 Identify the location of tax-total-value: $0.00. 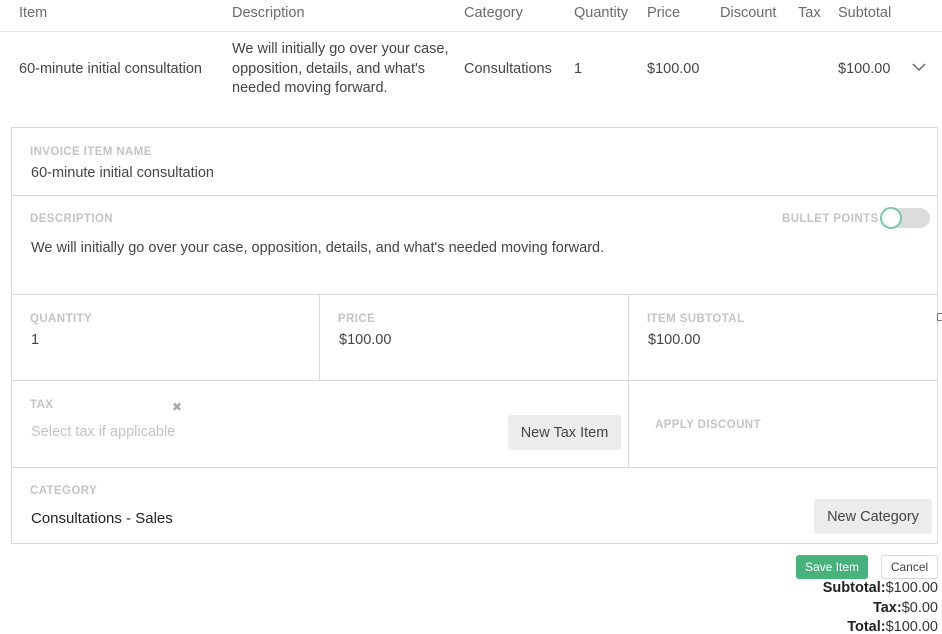
(919, 608).